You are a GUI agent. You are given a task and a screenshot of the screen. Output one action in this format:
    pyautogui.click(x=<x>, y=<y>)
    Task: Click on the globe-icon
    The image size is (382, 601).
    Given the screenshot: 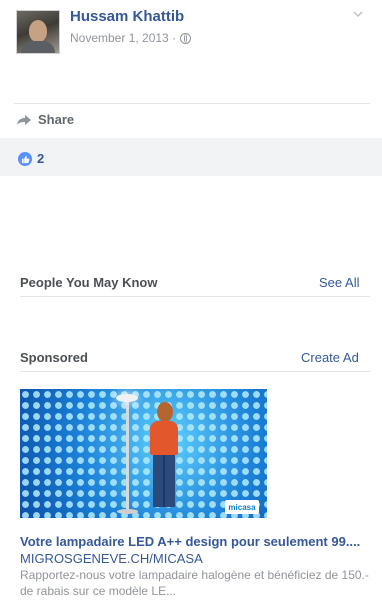 What is the action you would take?
    pyautogui.click(x=186, y=38)
    